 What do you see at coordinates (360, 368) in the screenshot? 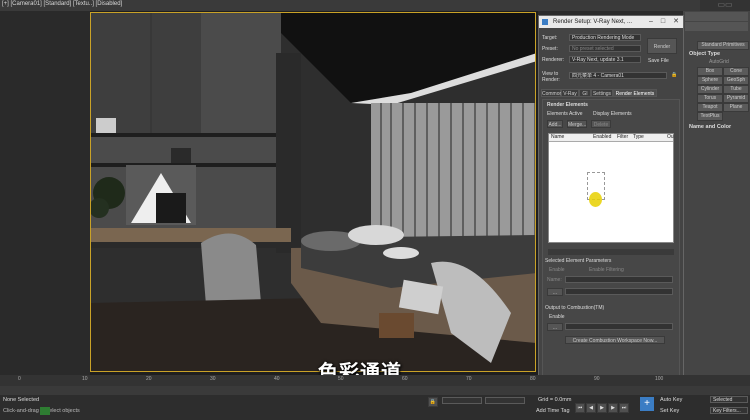
I see `video-subtitle: 色彩通道` at bounding box center [360, 368].